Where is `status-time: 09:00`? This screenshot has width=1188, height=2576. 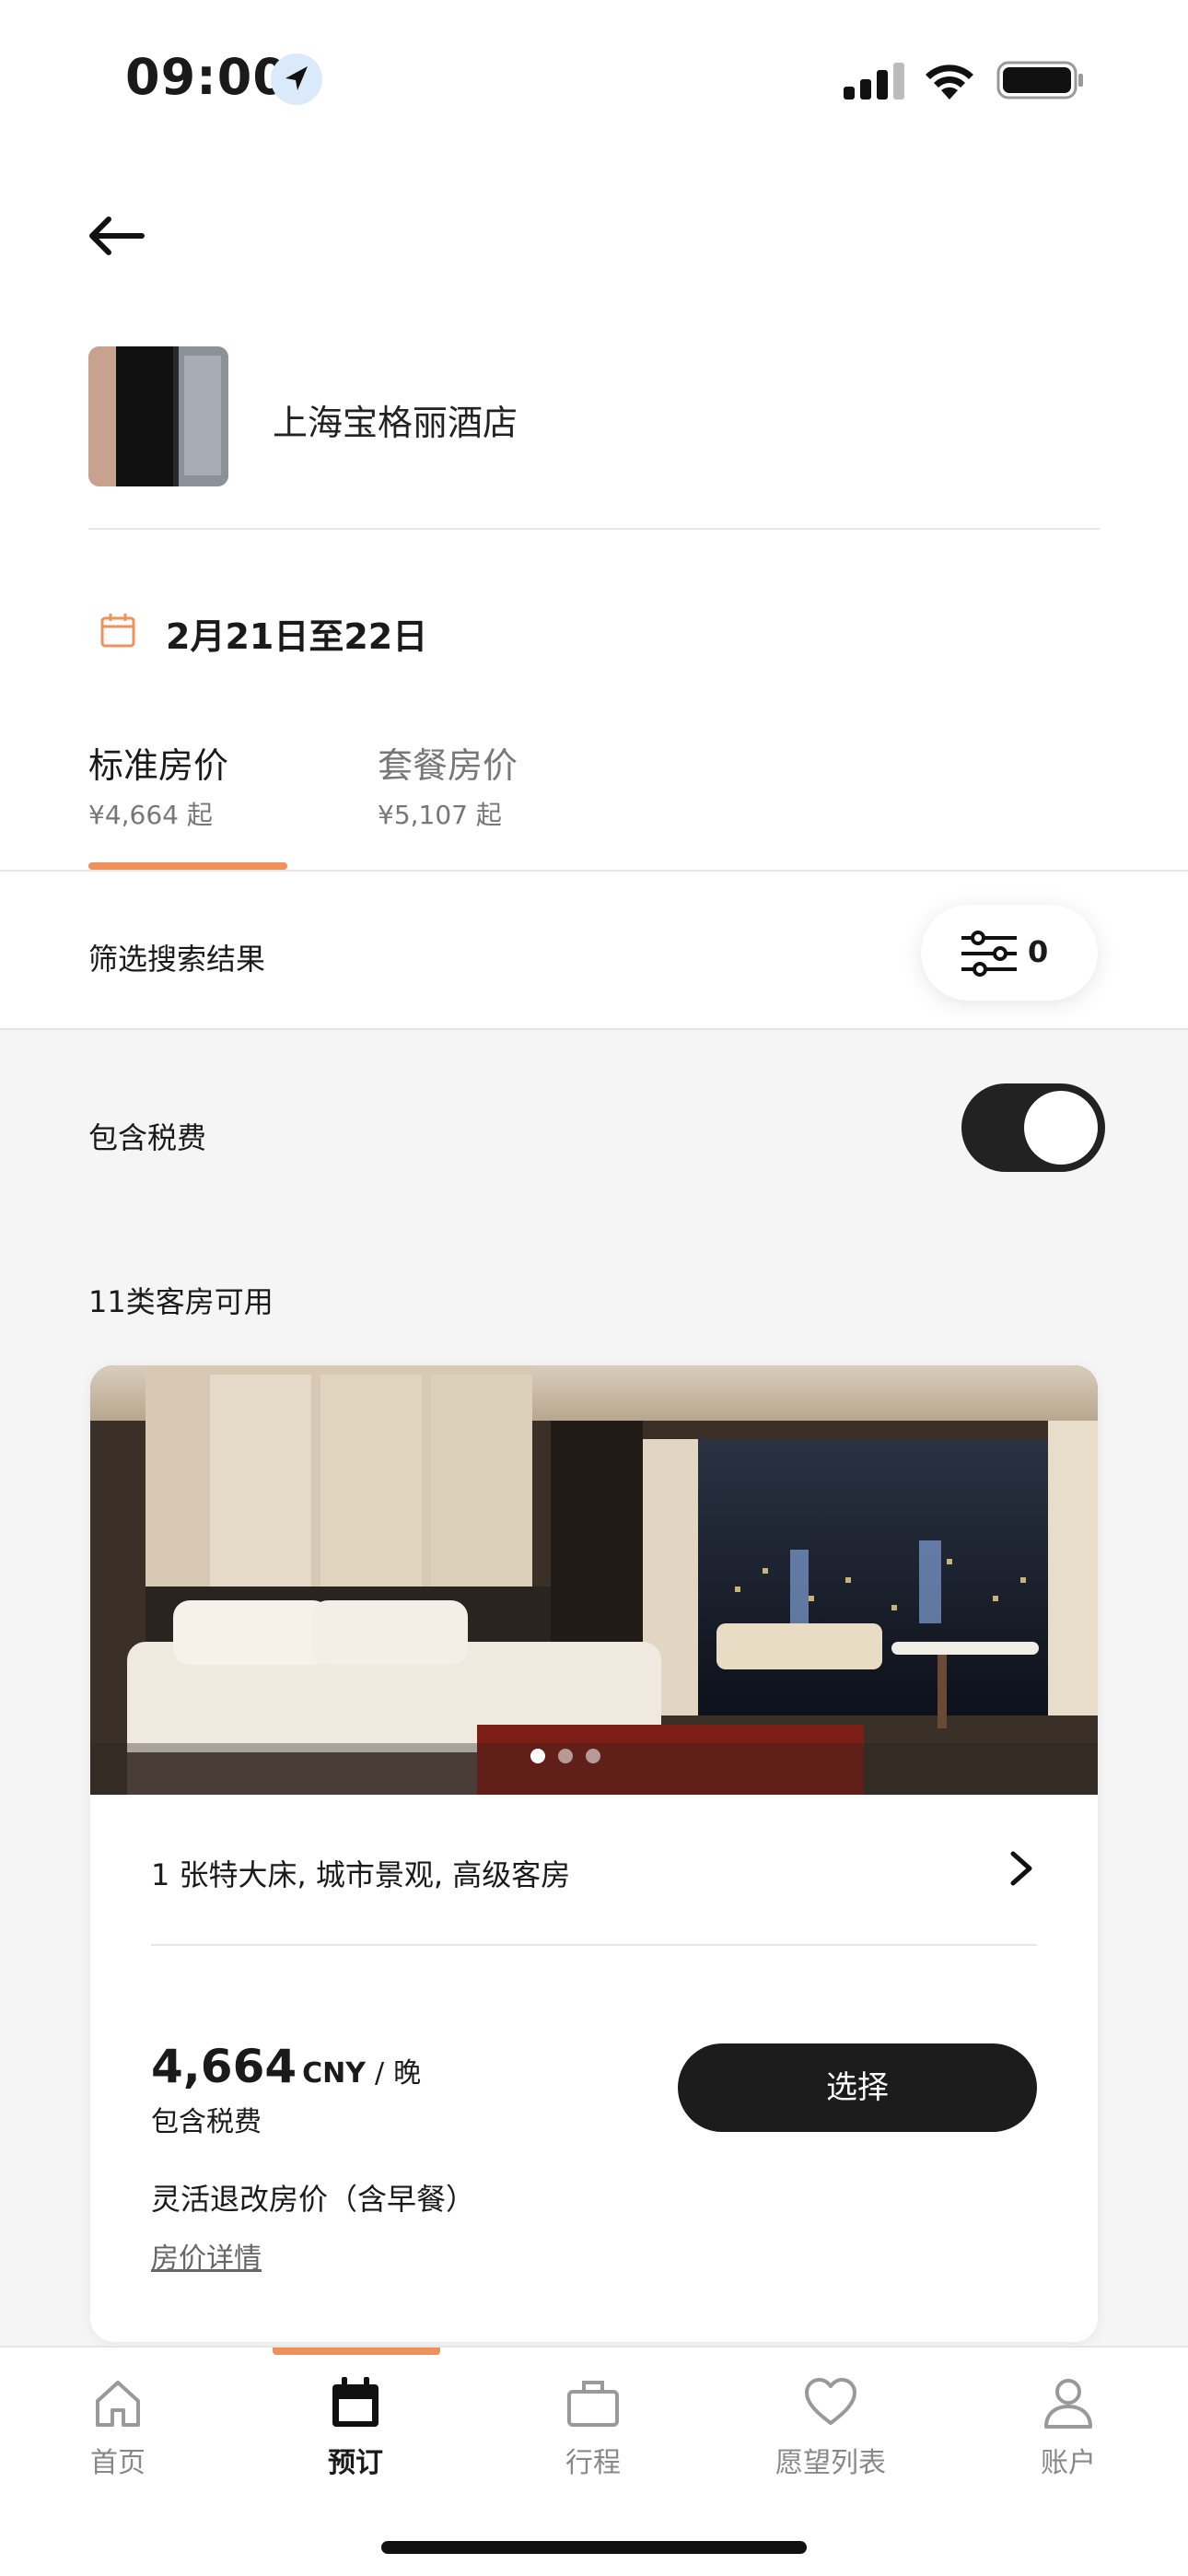 status-time: 09:00 is located at coordinates (206, 77).